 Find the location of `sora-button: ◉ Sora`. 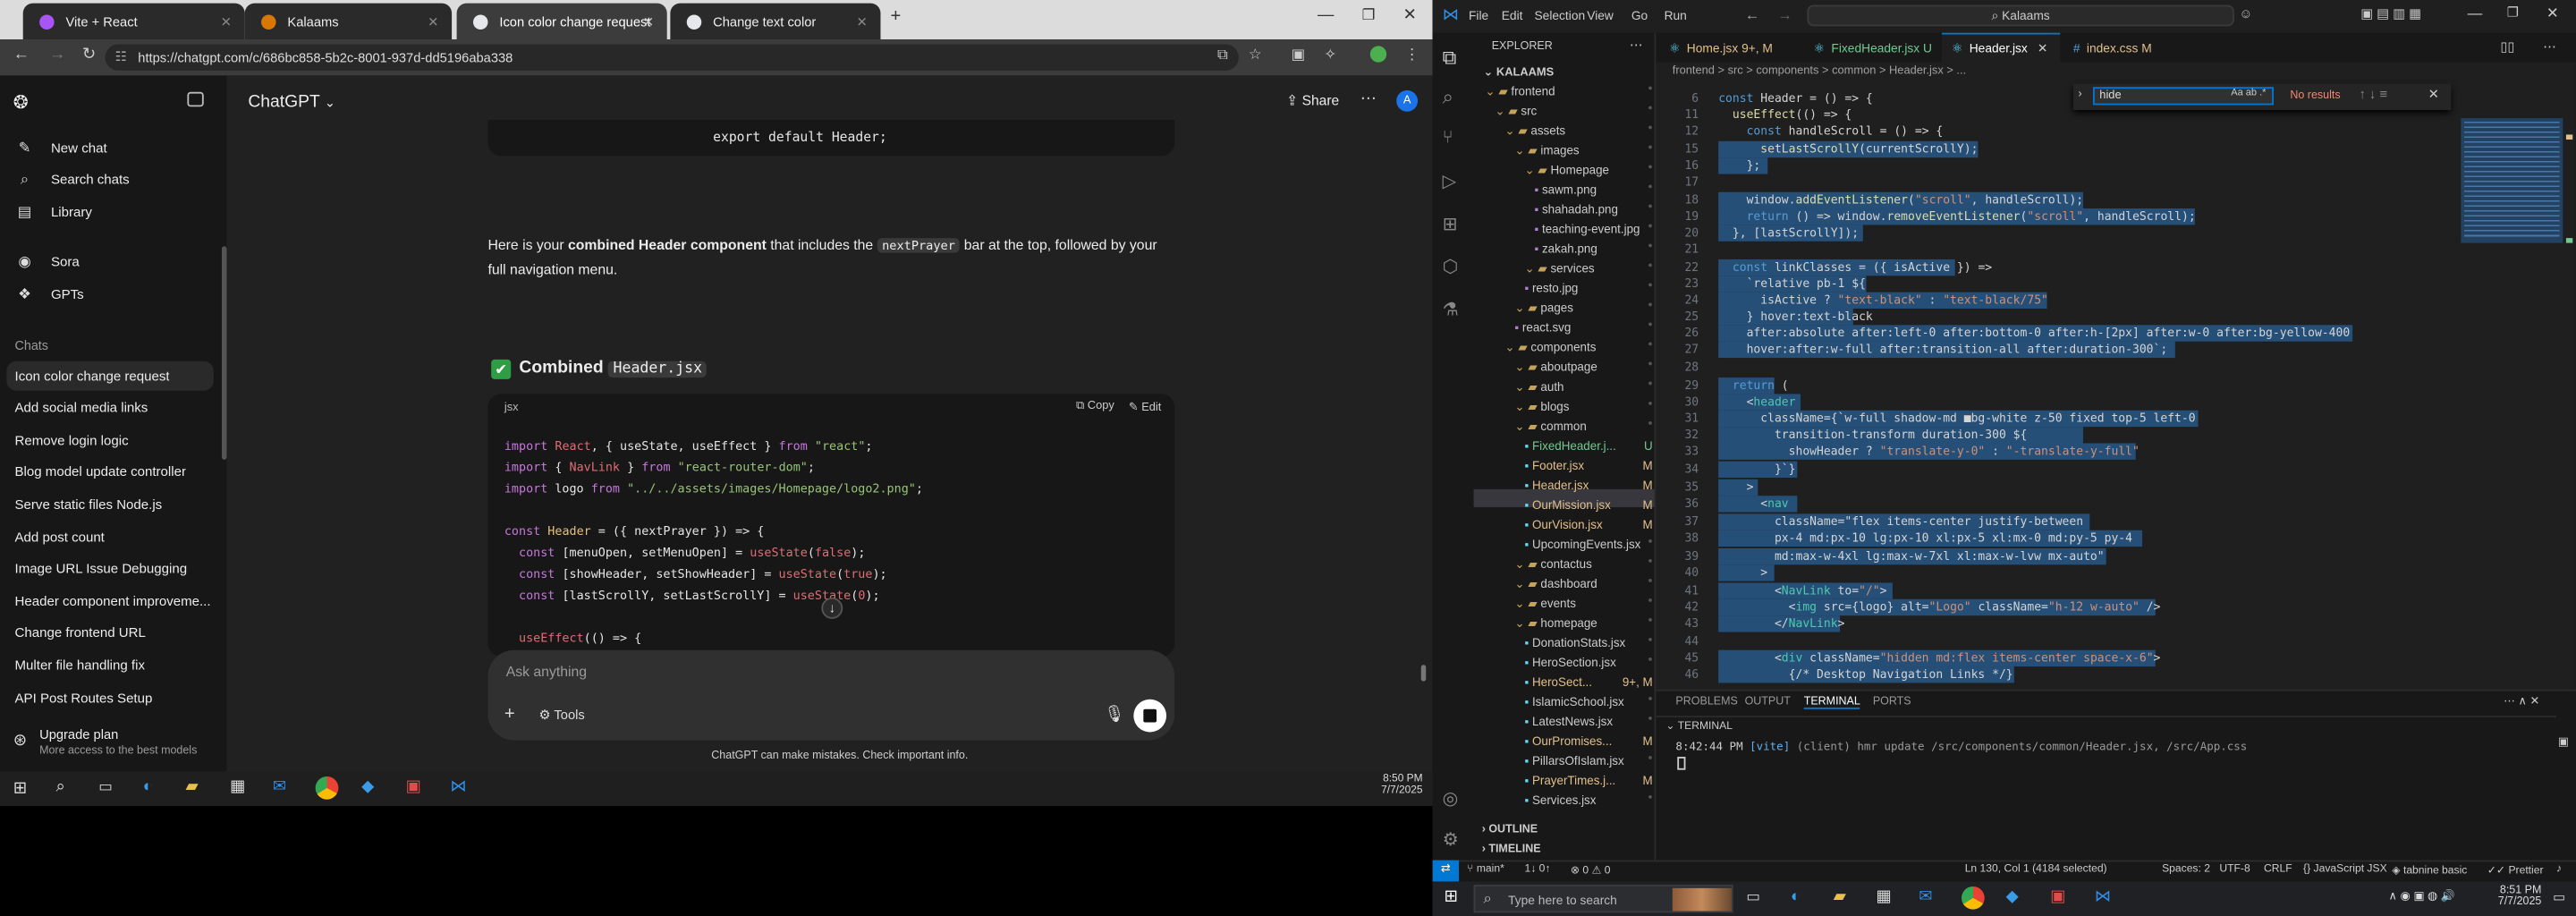

sora-button: ◉ Sora is located at coordinates (113, 261).